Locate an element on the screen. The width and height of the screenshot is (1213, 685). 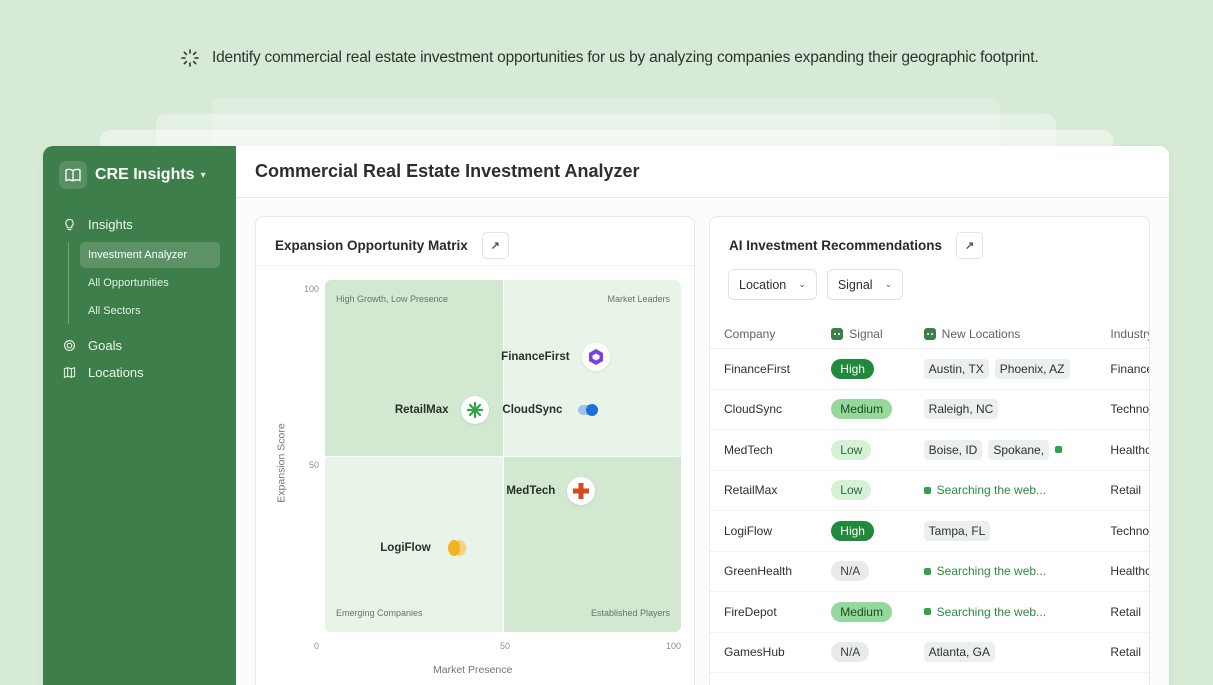
panel-title: AI Investment Recommendations is located at coordinates (836, 245).